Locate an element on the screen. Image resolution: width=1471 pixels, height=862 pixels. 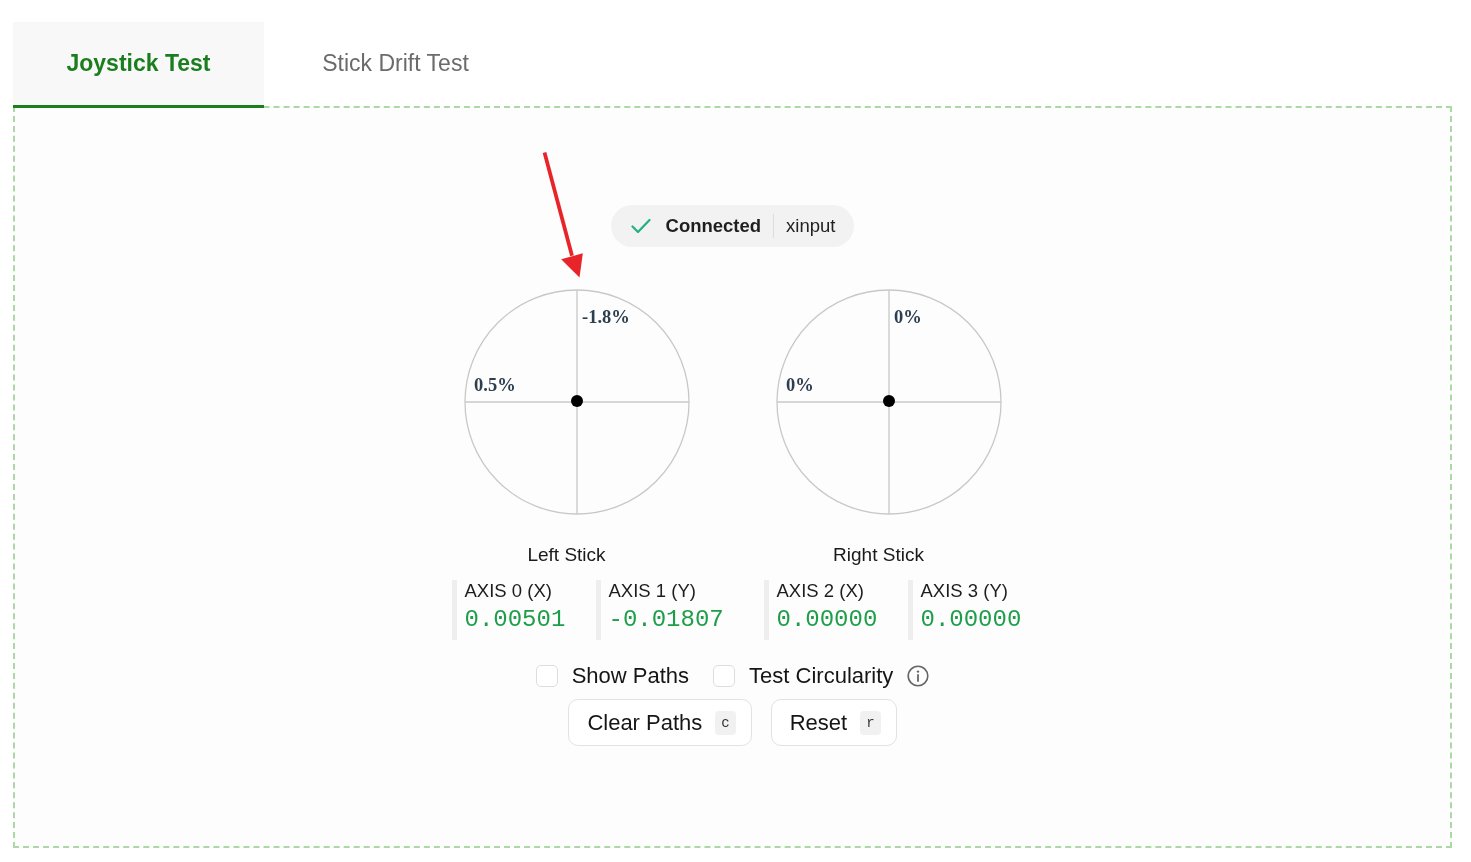
axis-value: -0.01807 is located at coordinates (666, 619).